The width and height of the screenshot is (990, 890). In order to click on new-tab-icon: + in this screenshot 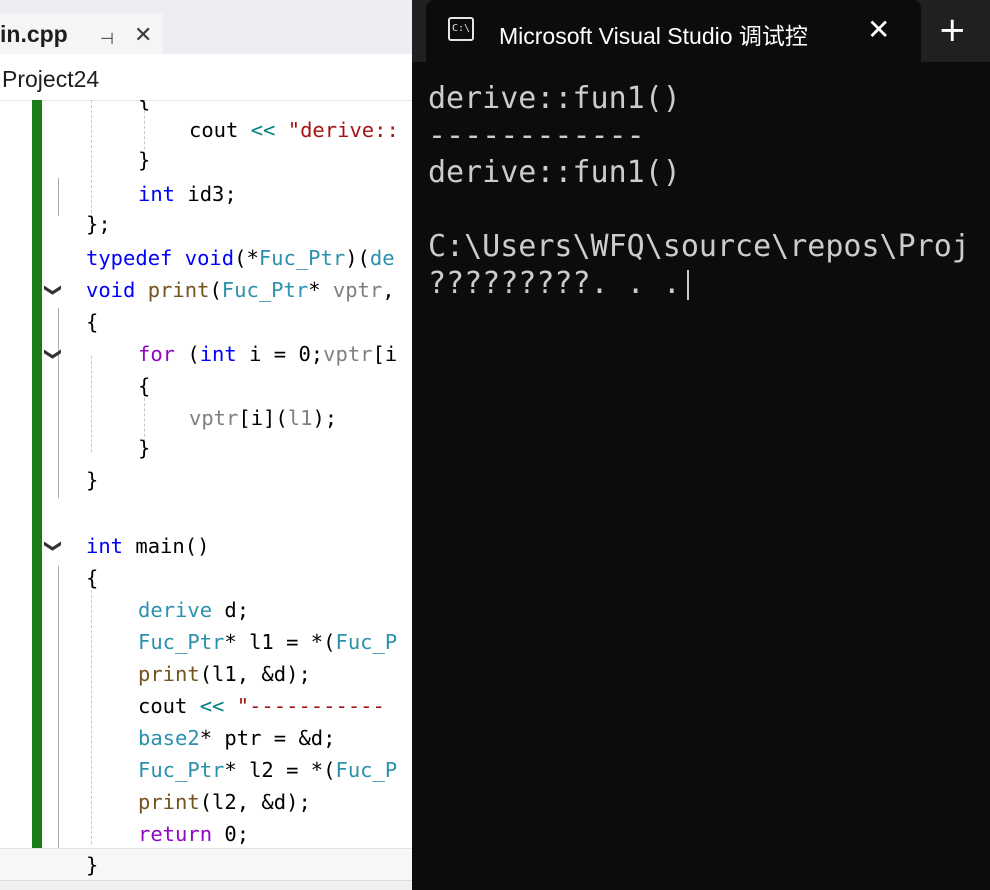, I will do `click(952, 30)`.